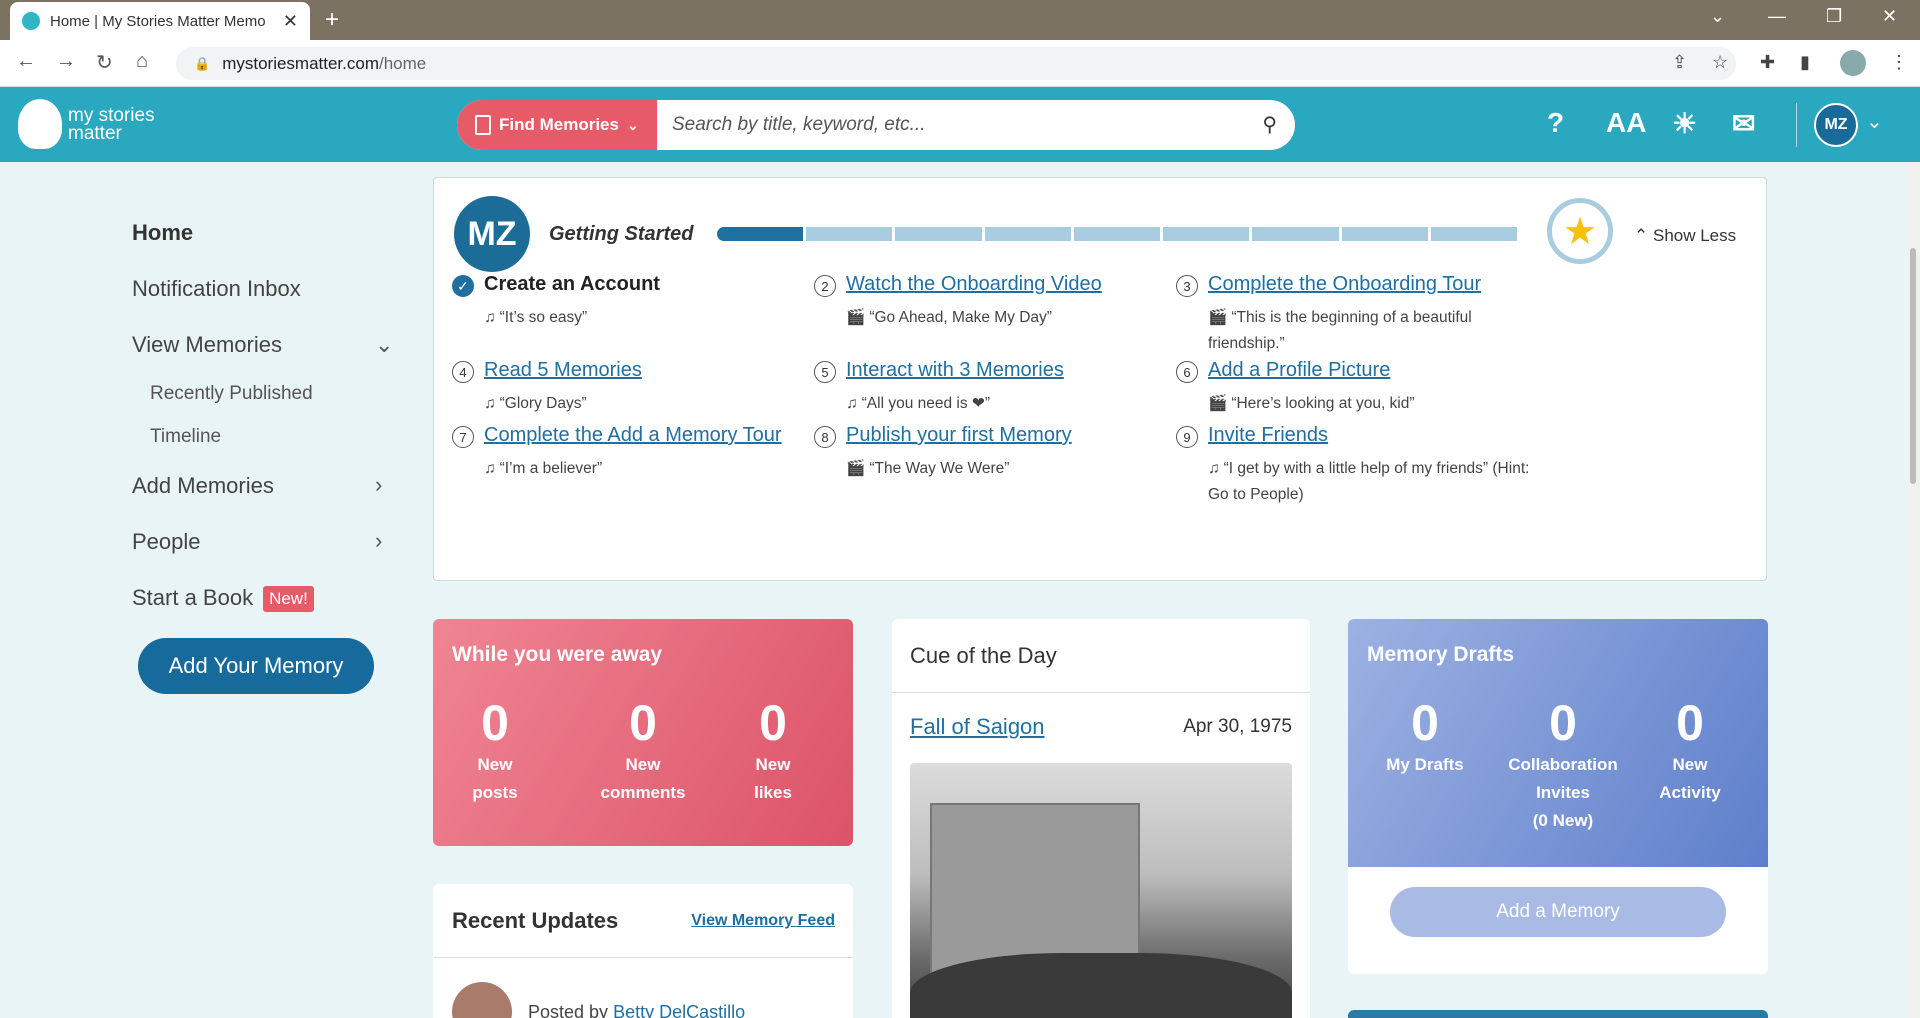 The height and width of the screenshot is (1018, 1920). I want to click on lightbulb-icon: ☀, so click(1684, 123).